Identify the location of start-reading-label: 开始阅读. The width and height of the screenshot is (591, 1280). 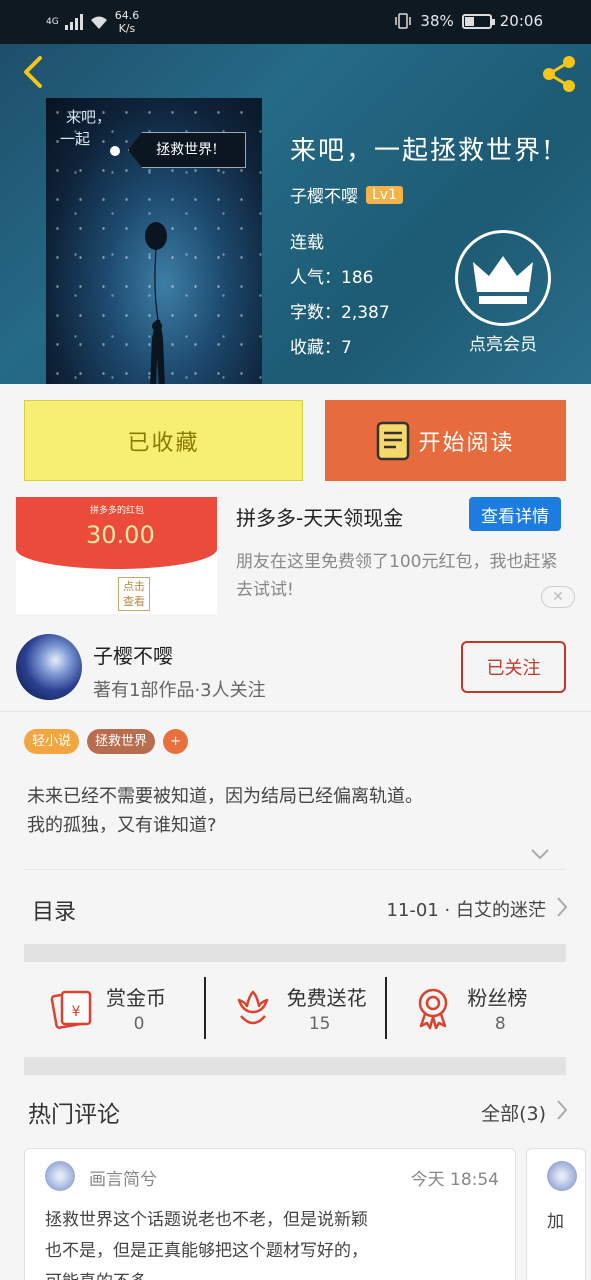
(466, 443).